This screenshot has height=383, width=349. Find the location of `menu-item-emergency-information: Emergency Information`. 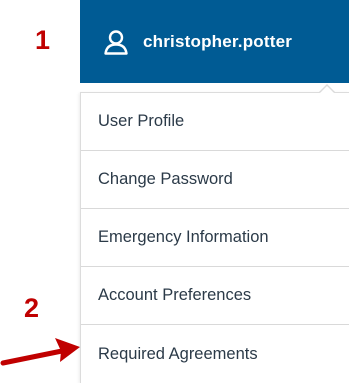

menu-item-emergency-information: Emergency Information is located at coordinates (215, 238).